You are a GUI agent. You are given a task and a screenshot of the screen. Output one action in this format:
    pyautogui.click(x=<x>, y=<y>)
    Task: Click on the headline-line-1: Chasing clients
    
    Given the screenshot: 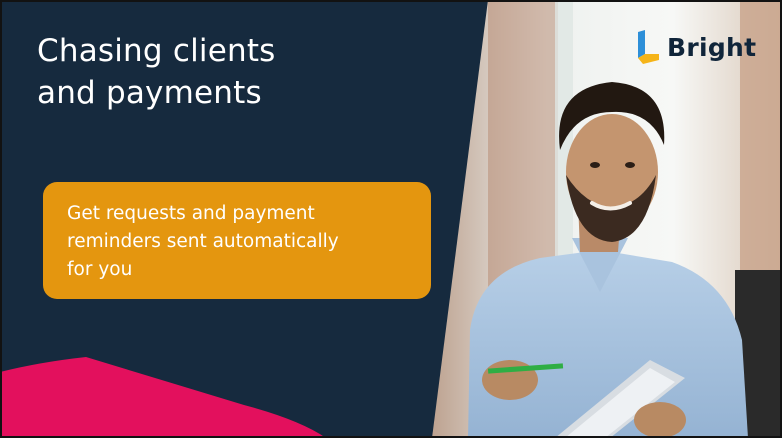 What is the action you would take?
    pyautogui.click(x=156, y=51)
    